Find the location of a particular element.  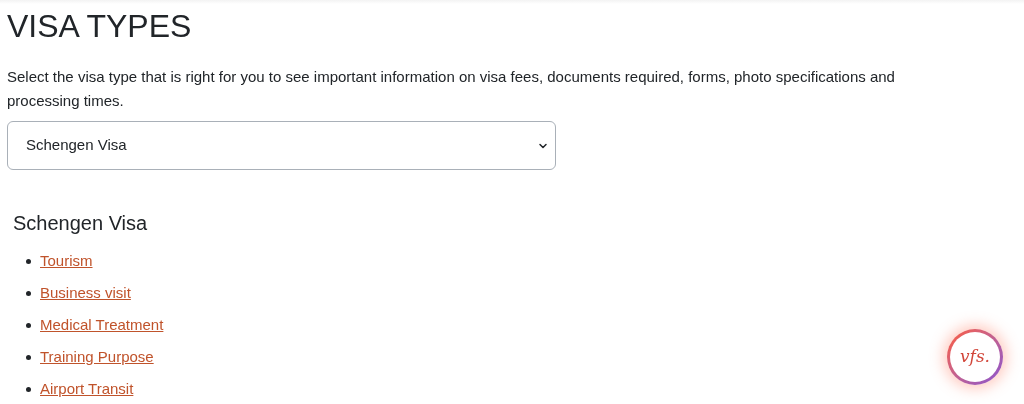

visa-link: Tourism is located at coordinates (66, 261).